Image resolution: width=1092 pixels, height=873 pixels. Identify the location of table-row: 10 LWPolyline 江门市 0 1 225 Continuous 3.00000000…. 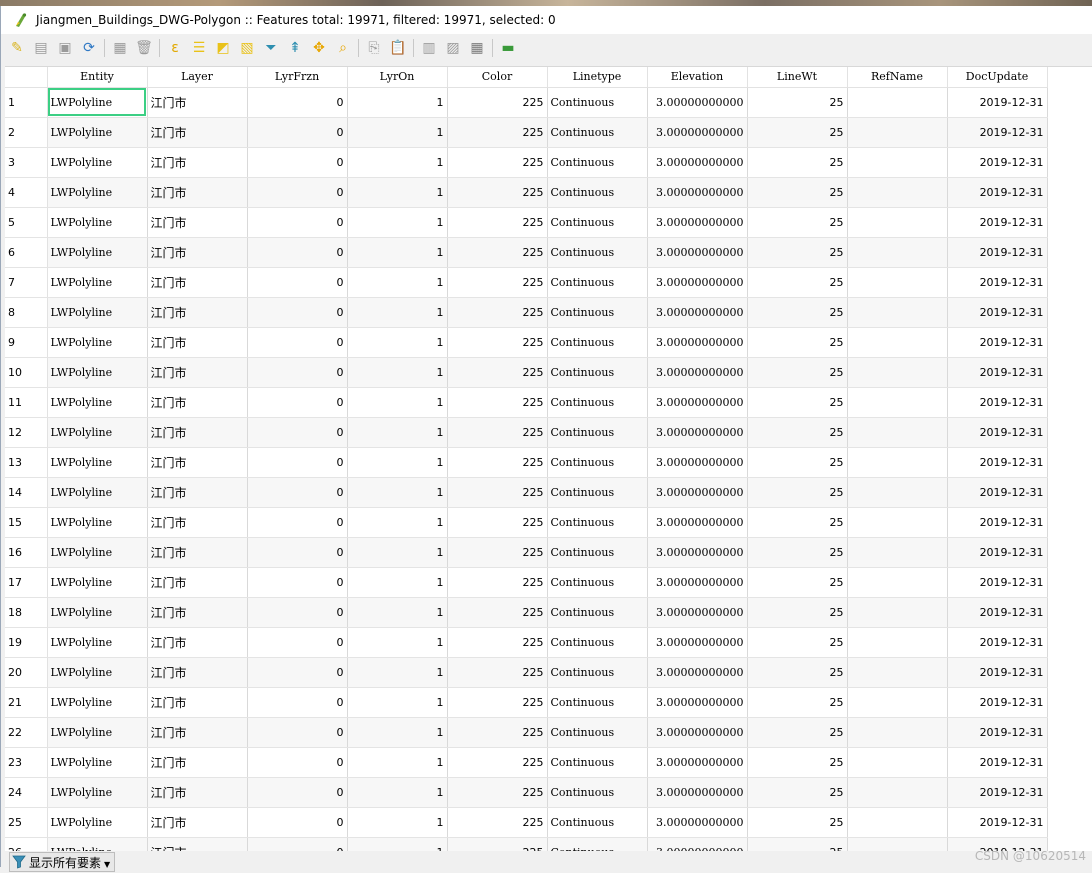
(526, 372).